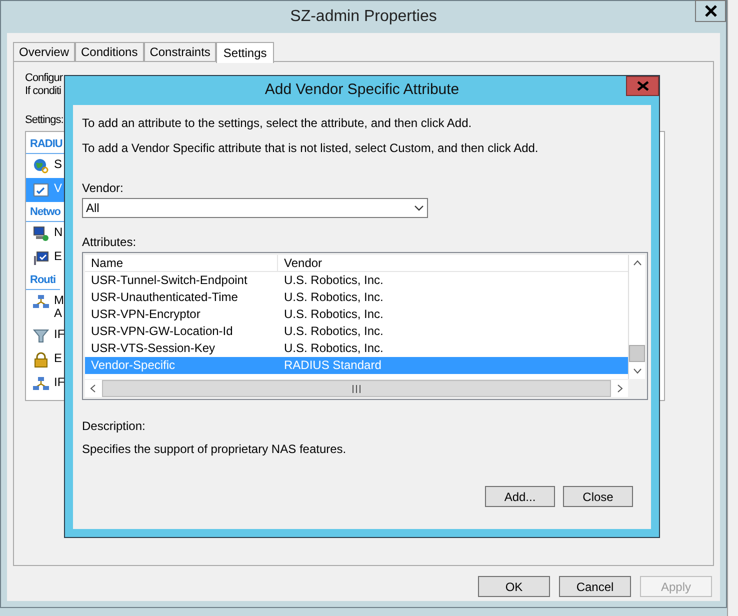 This screenshot has width=738, height=616. Describe the element at coordinates (93, 208) in the screenshot. I see `vendor-value: All` at that location.